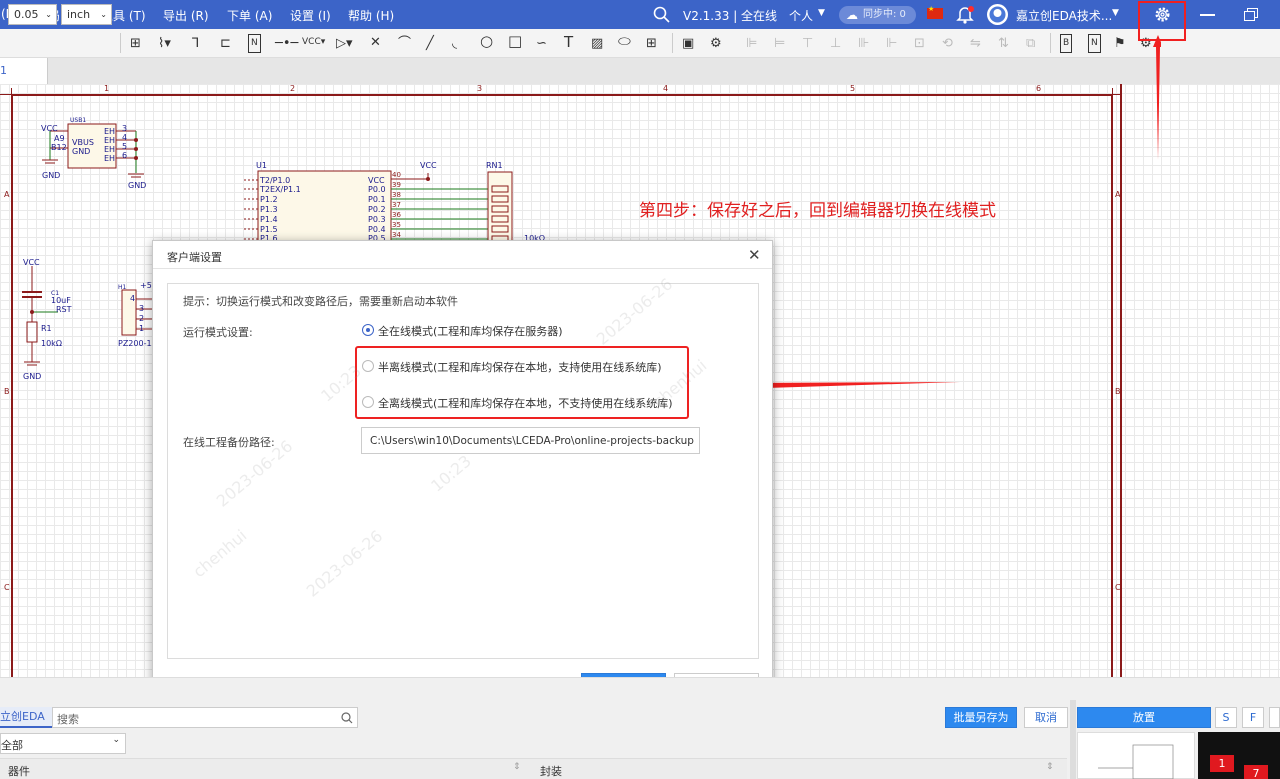 The width and height of the screenshot is (1280, 779). Describe the element at coordinates (454, 43) in the screenshot. I see `arc-icon: ◟` at that location.